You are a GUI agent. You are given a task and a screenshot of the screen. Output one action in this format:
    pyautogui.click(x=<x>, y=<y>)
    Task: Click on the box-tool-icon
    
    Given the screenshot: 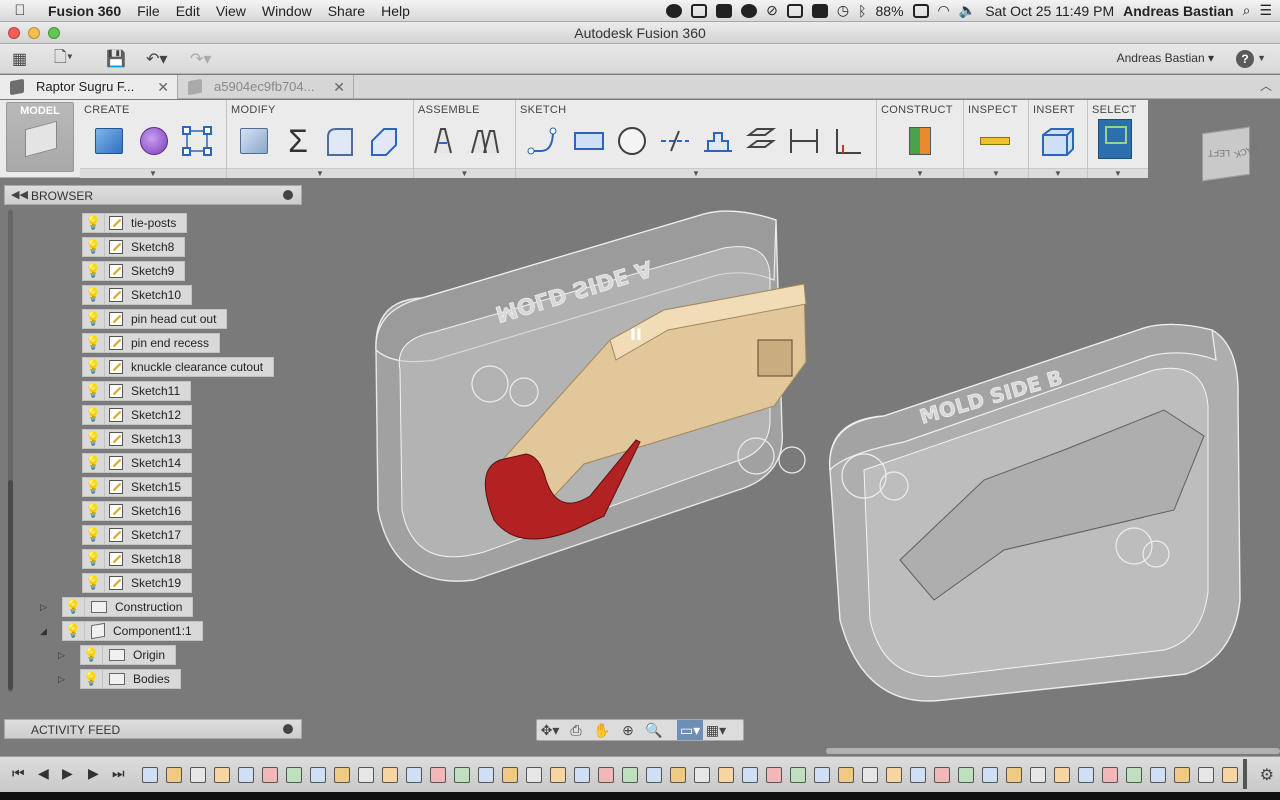 What is the action you would take?
    pyautogui.click(x=109, y=141)
    